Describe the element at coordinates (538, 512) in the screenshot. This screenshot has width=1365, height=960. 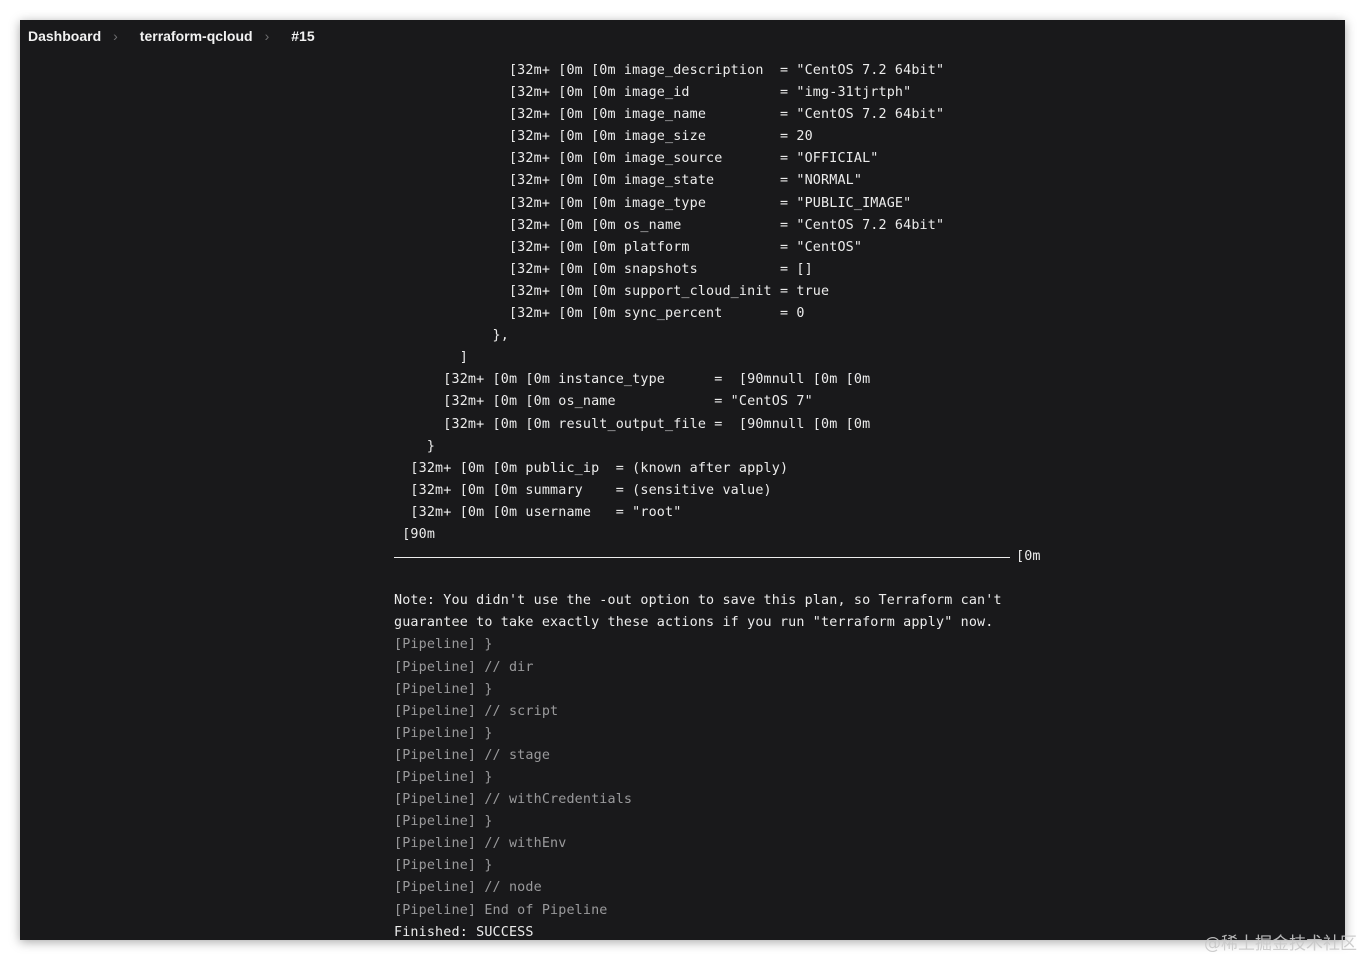
I see `console-line: [32m+ [0m [0m username = "root"` at that location.